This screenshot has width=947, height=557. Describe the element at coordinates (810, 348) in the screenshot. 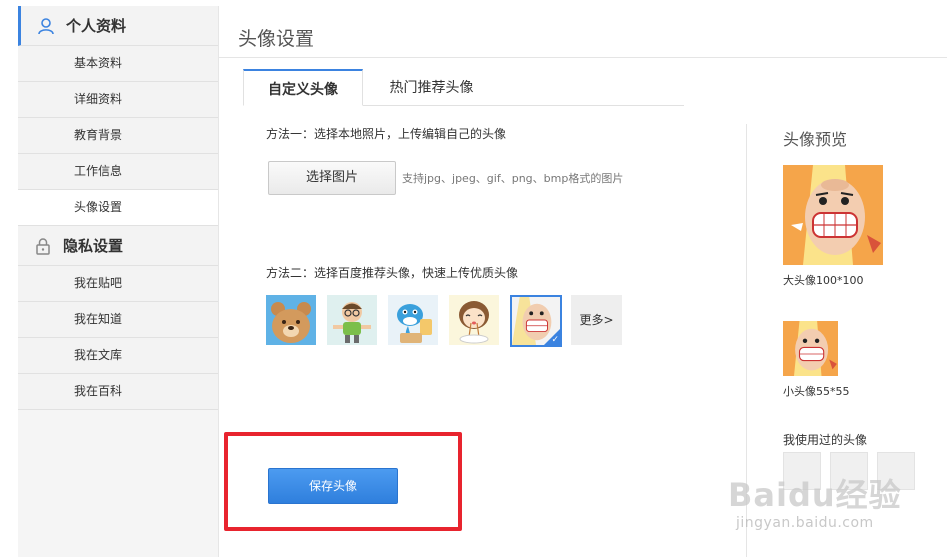

I see `small-avatar-preview` at that location.